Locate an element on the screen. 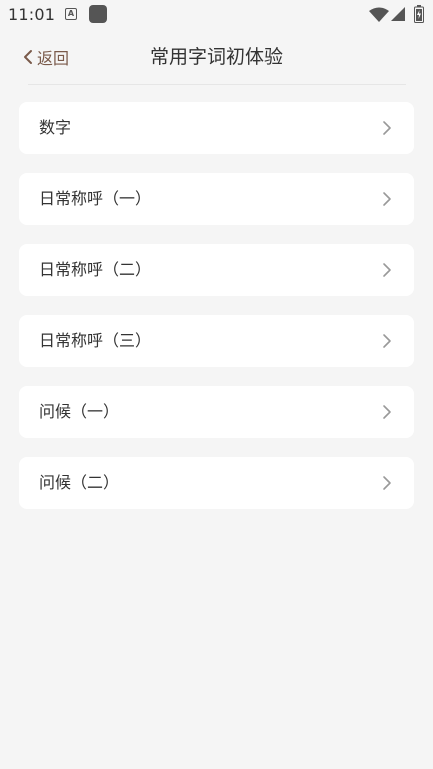 The height and width of the screenshot is (769, 433). back-button: 返回 is located at coordinates (45, 57).